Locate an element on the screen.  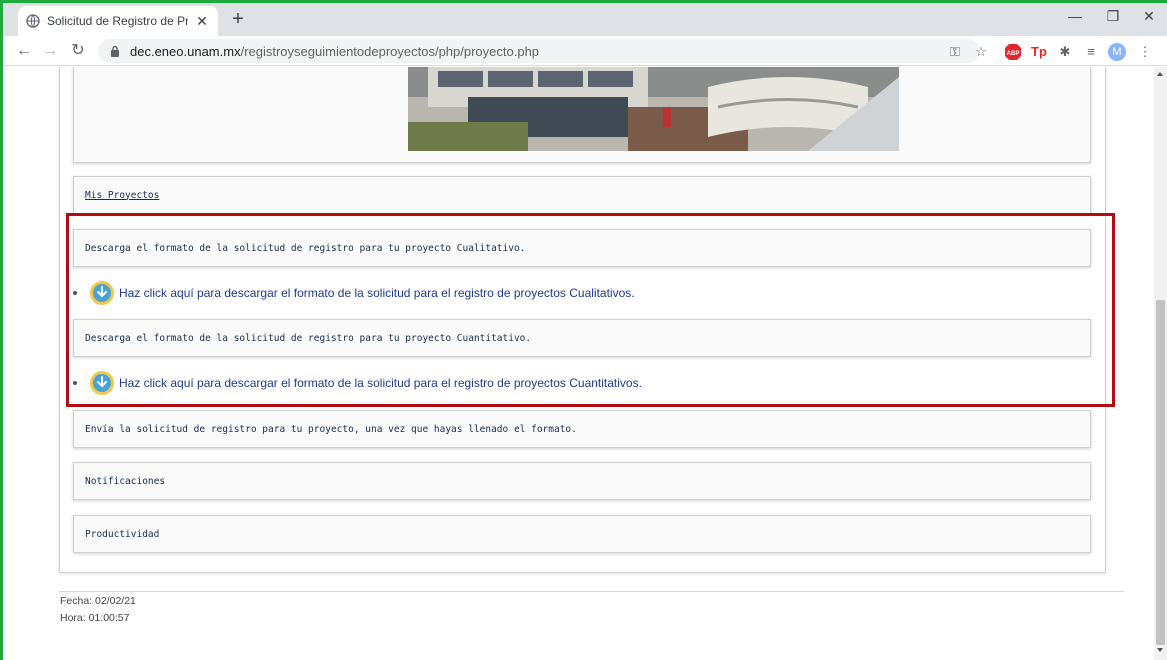
notificaciones-panel: Notificaciones is located at coordinates (582, 481).